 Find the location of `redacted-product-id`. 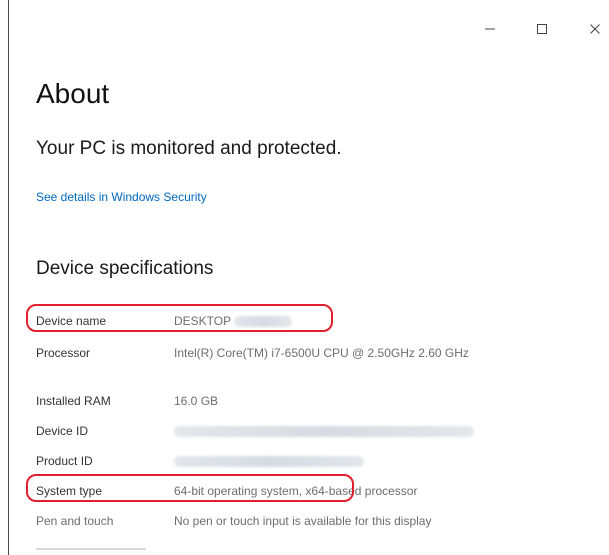

redacted-product-id is located at coordinates (269, 462).